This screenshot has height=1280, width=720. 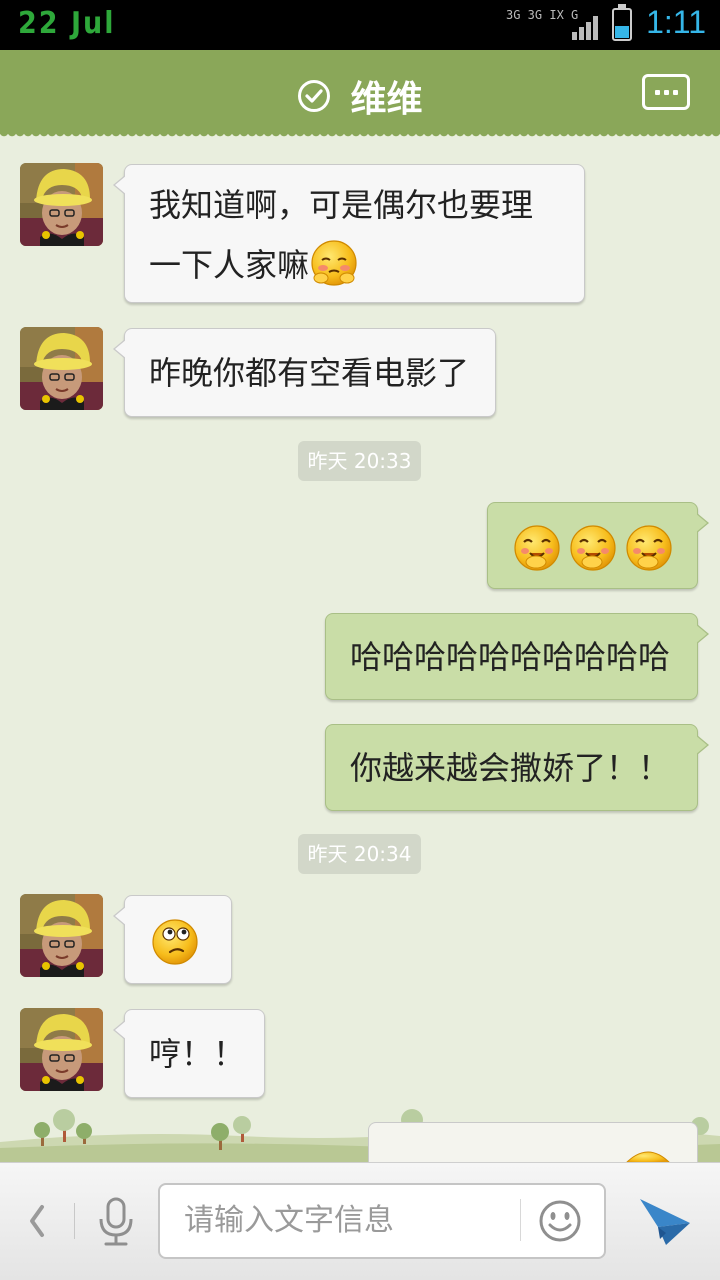 What do you see at coordinates (666, 92) in the screenshot?
I see `more-dots-icon` at bounding box center [666, 92].